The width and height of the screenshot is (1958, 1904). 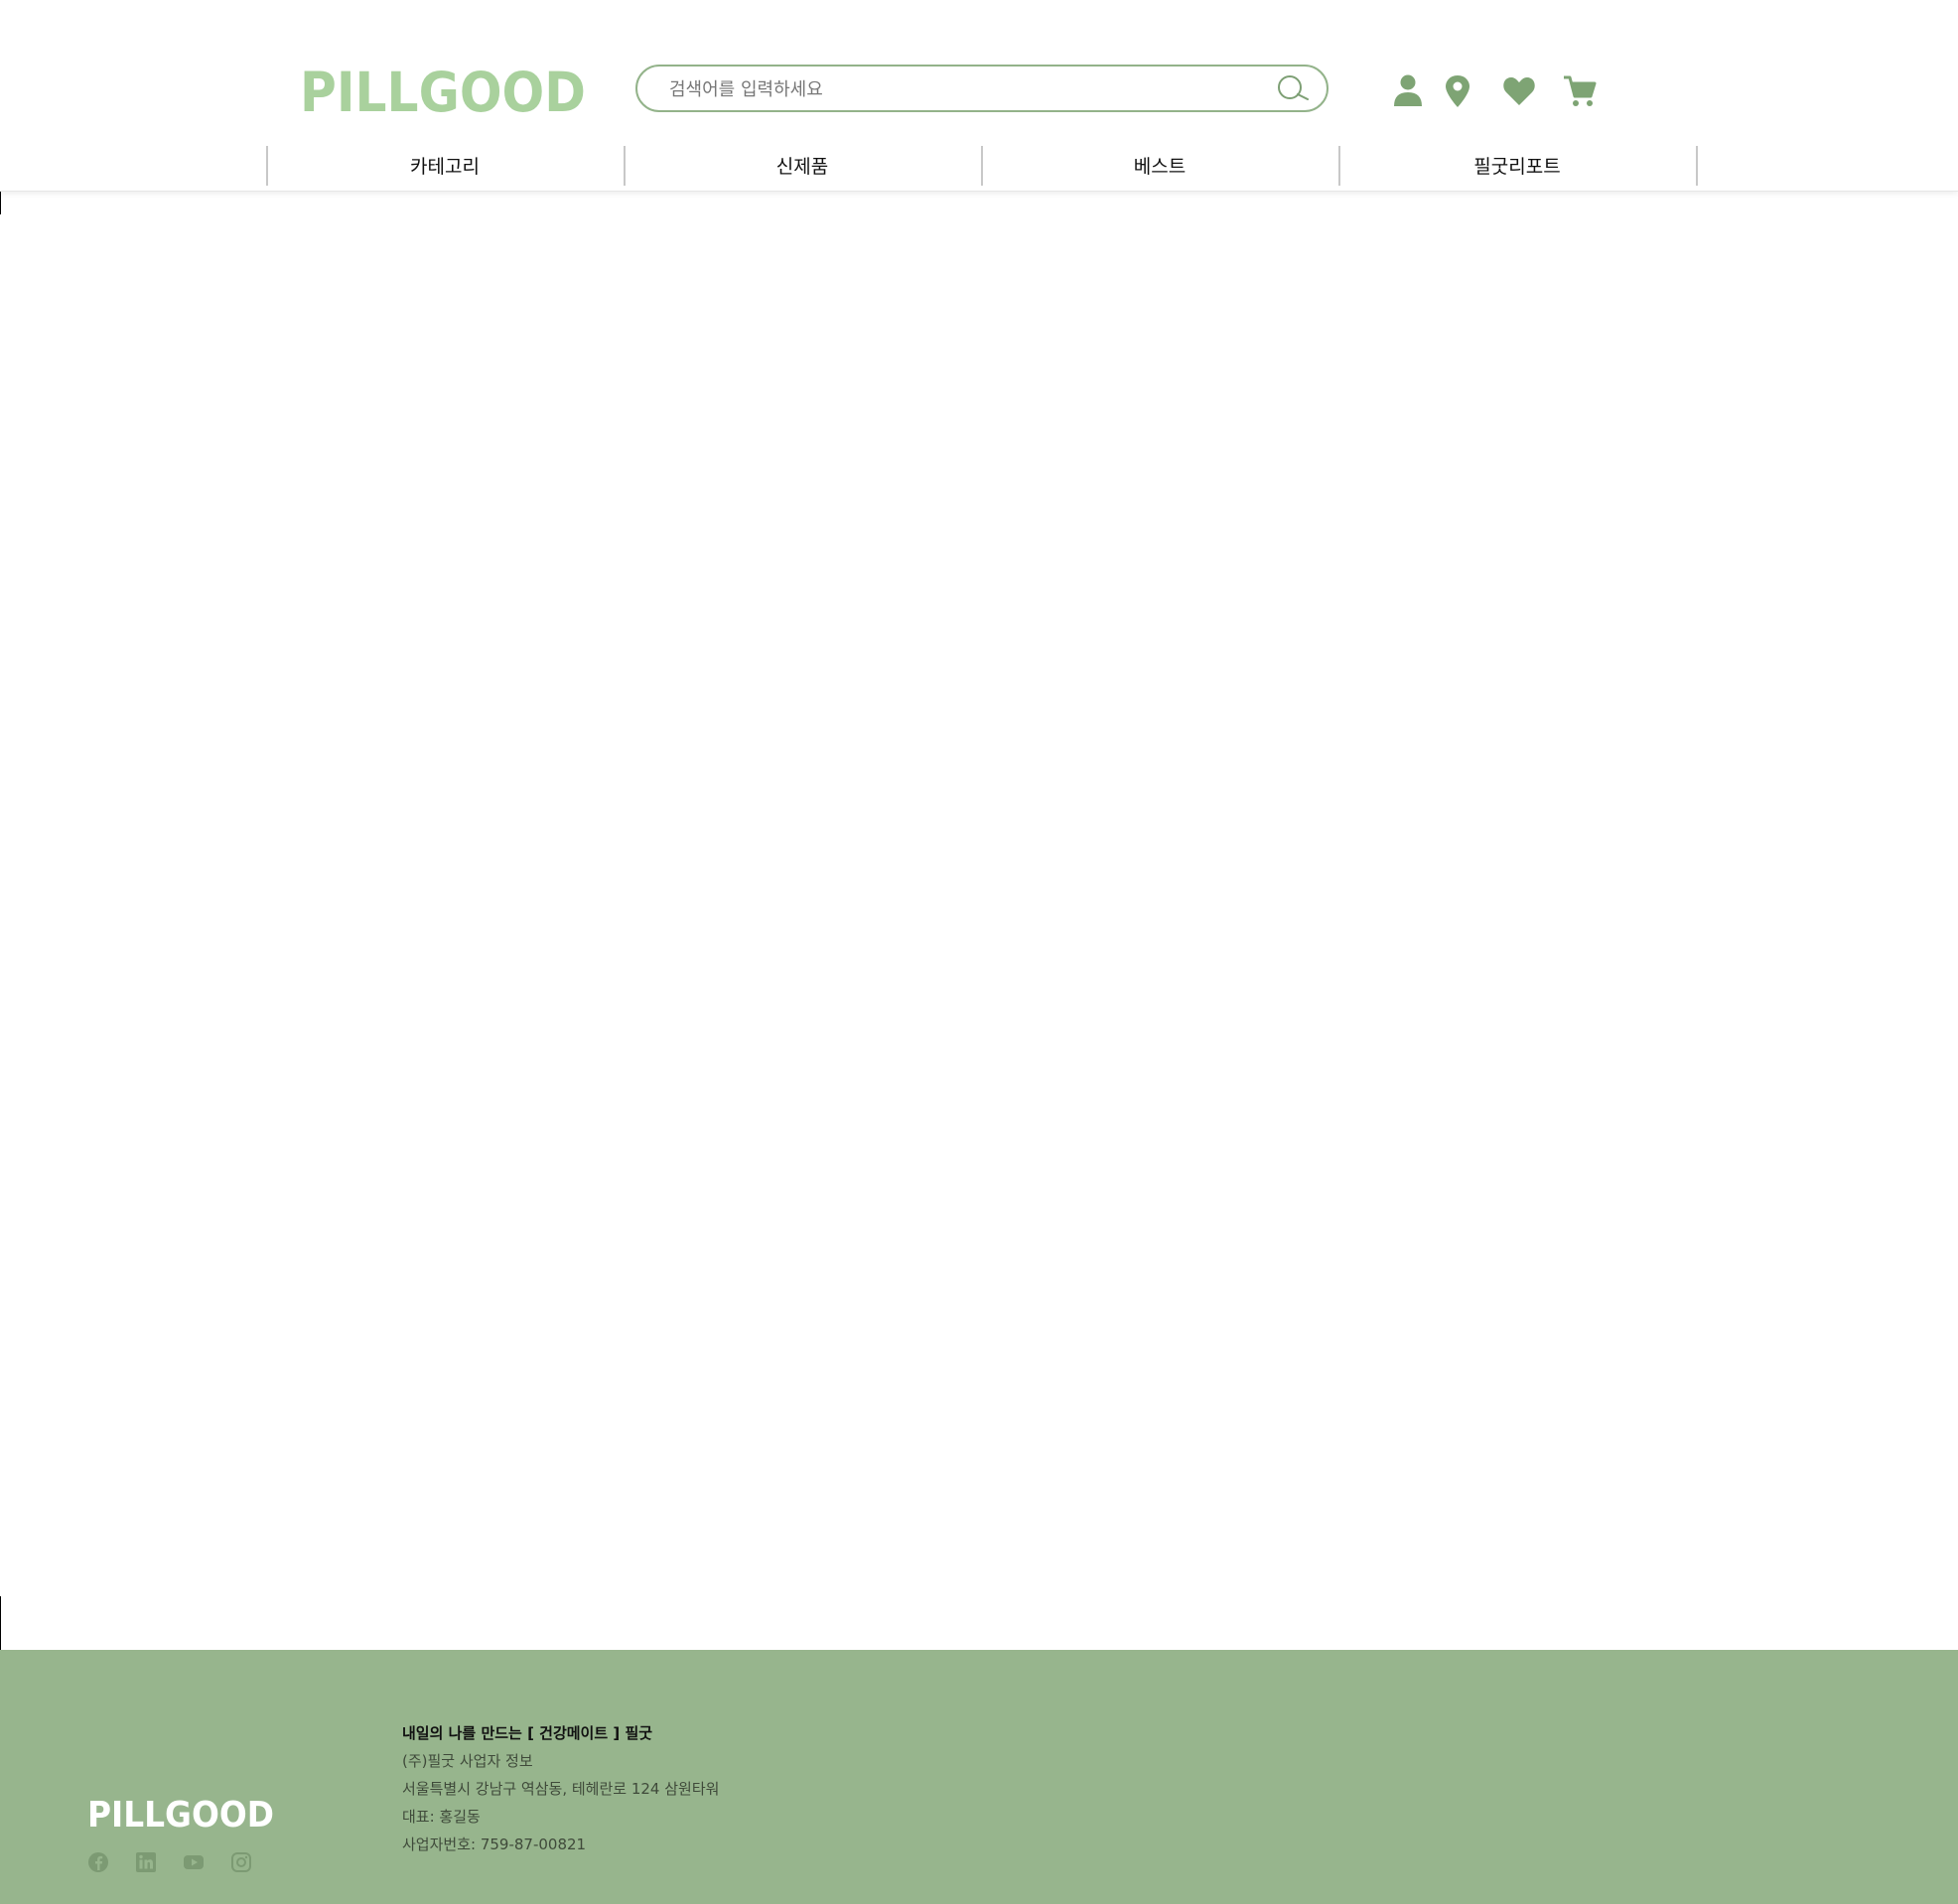 What do you see at coordinates (1580, 91) in the screenshot?
I see `cart-icon` at bounding box center [1580, 91].